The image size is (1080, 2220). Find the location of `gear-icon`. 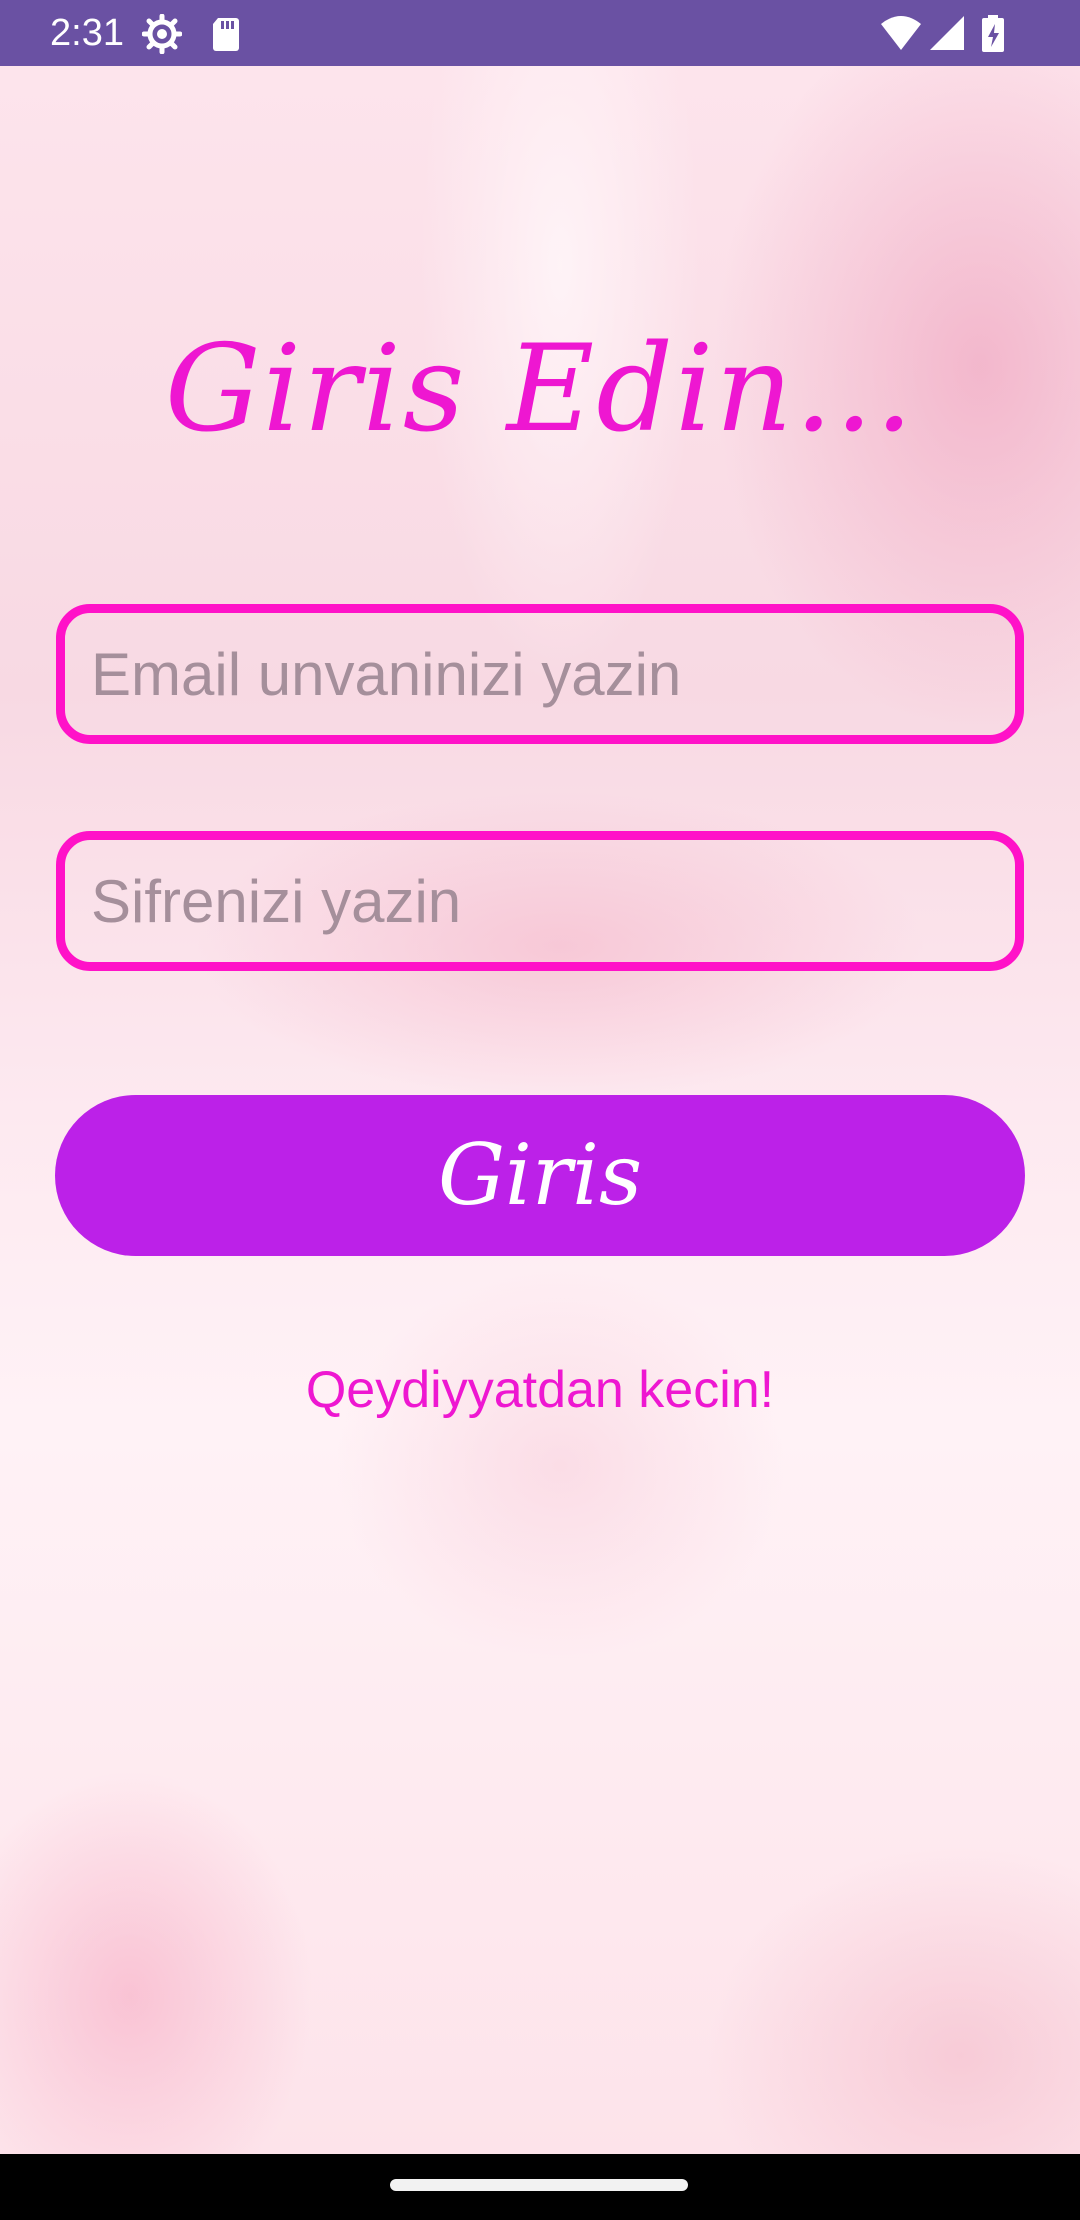

gear-icon is located at coordinates (162, 34).